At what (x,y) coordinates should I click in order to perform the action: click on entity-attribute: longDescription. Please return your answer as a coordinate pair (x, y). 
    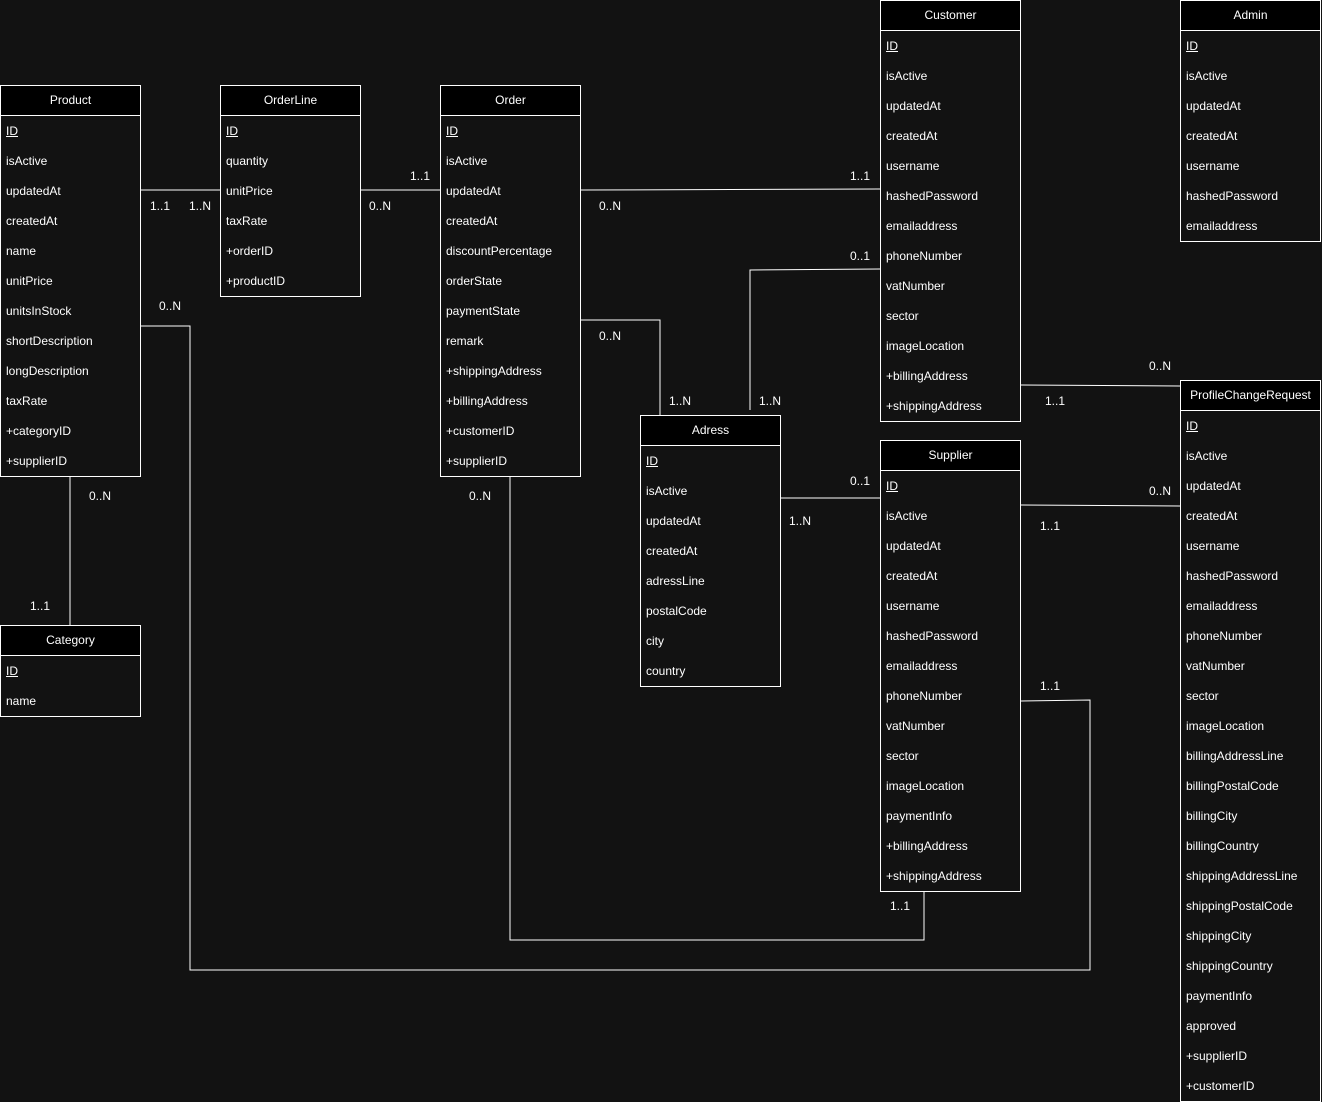
    Looking at the image, I should click on (47, 371).